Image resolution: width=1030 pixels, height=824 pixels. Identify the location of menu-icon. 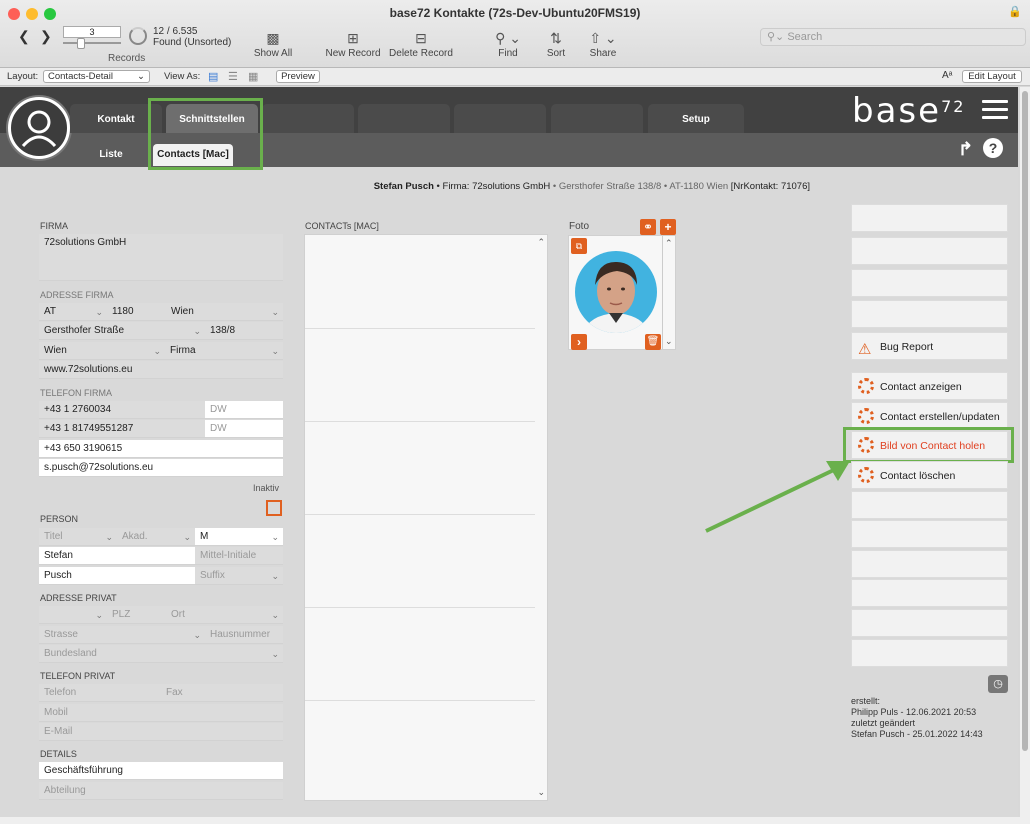
(995, 110).